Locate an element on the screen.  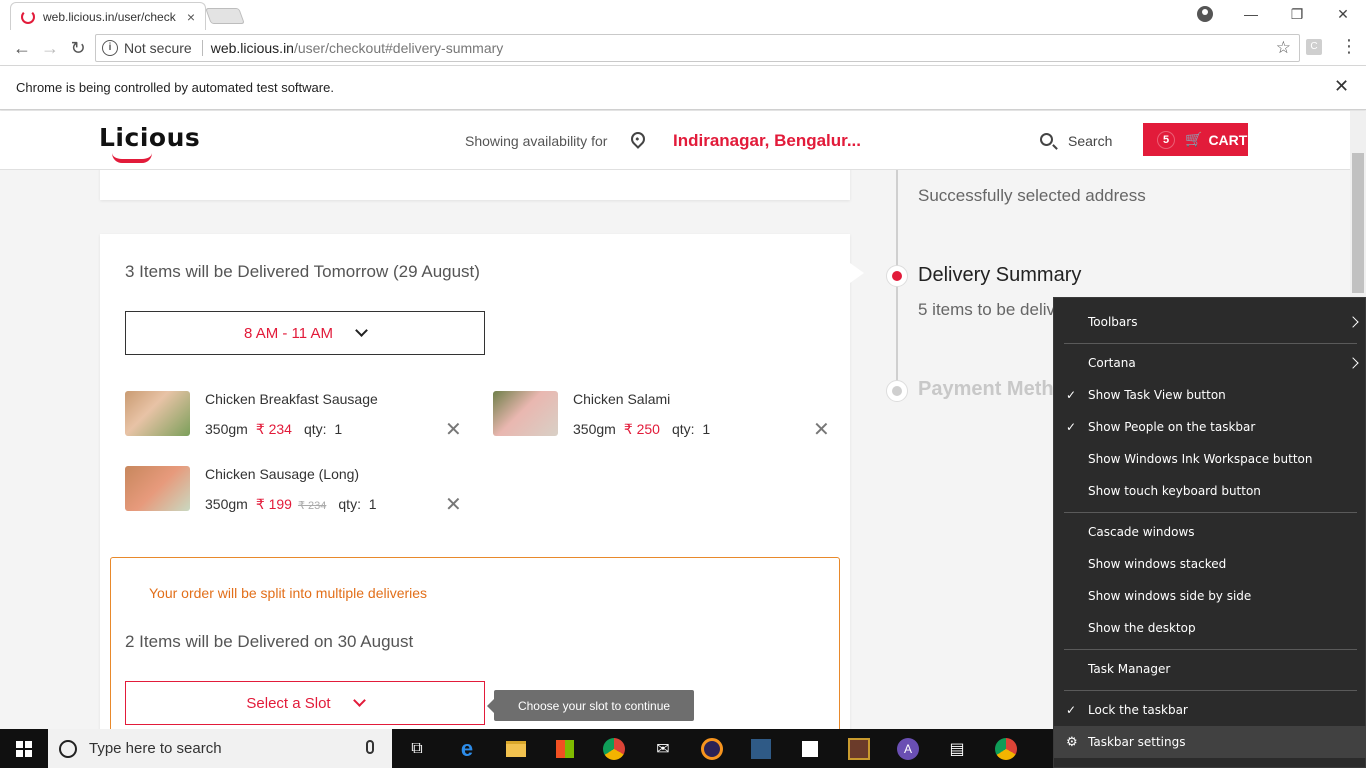
minimize-icon: — is located at coordinates (1251, 14).